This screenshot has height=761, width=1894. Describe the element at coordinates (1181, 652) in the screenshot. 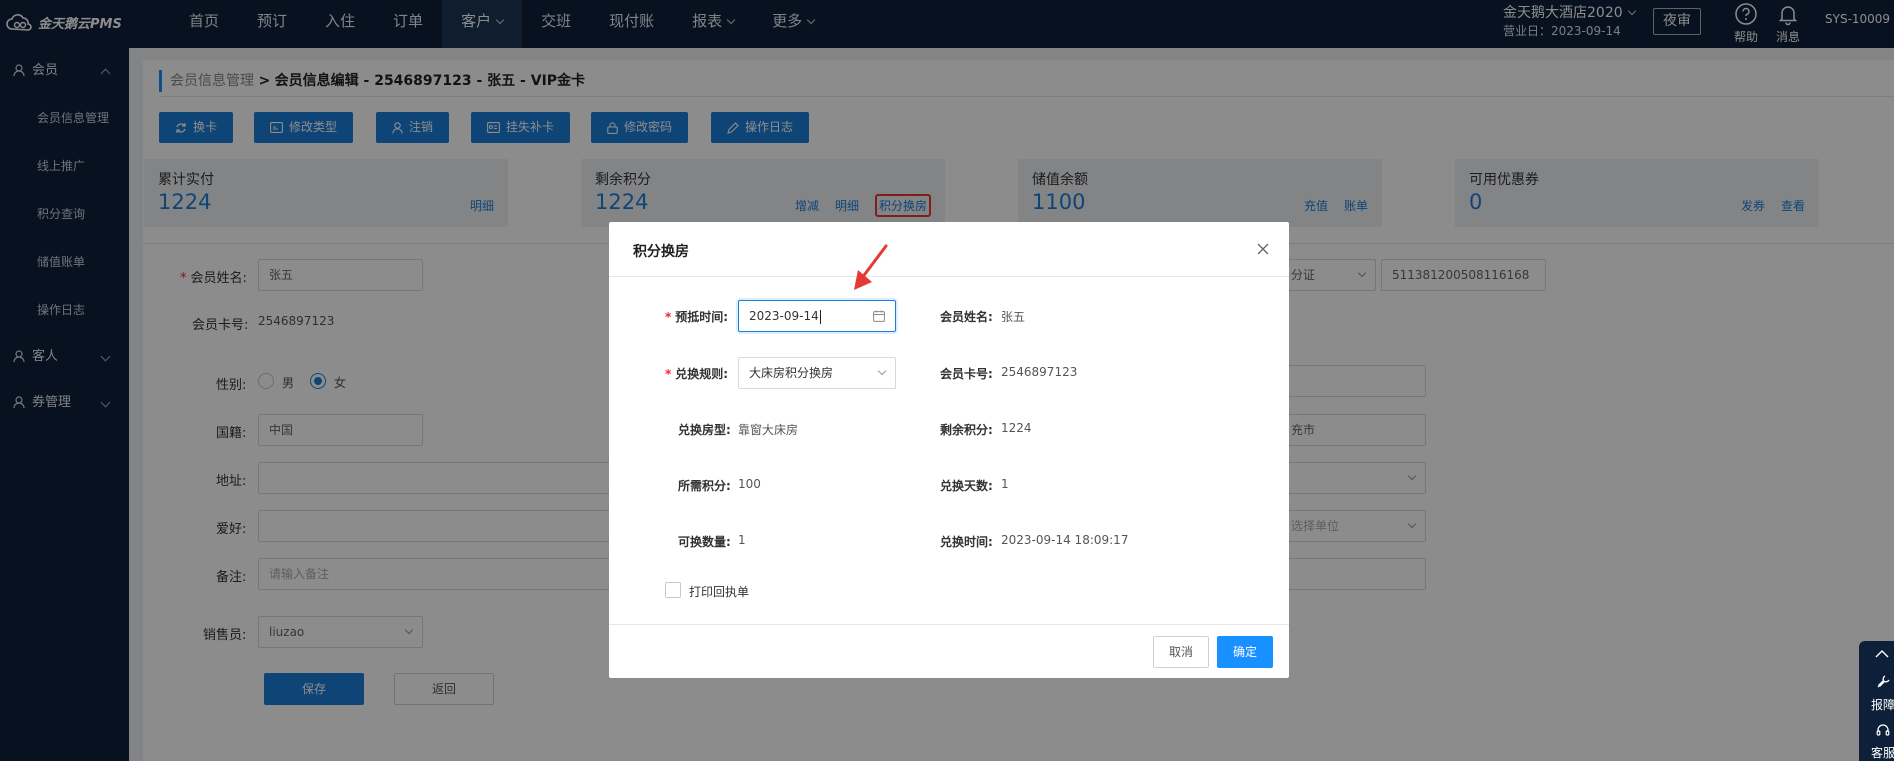

I see `modal-cancel-button: 取消` at that location.